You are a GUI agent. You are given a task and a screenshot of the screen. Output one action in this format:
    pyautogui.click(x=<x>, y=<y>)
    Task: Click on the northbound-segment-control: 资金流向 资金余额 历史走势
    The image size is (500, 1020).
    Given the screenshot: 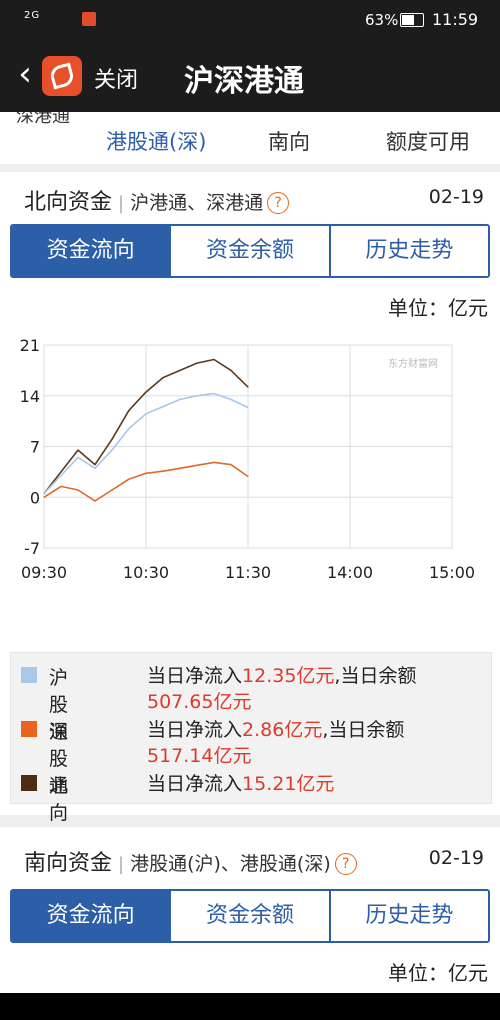 What is the action you would take?
    pyautogui.click(x=250, y=251)
    